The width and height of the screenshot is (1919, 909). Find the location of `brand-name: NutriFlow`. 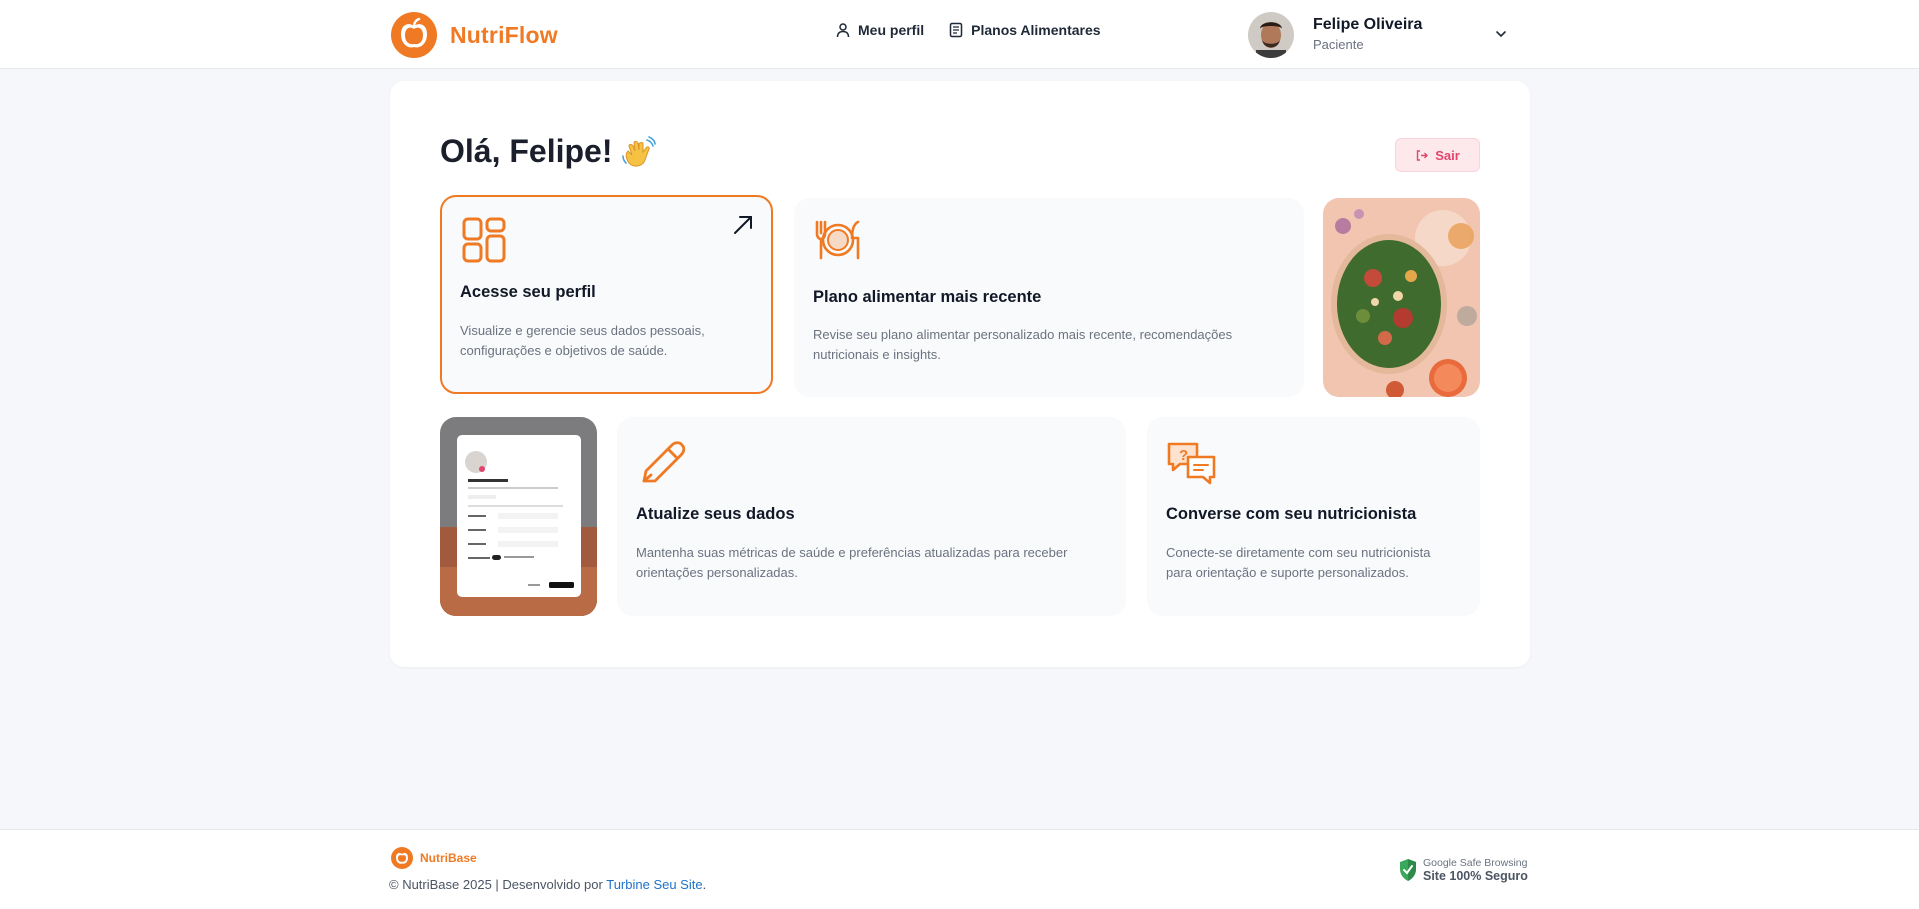

brand-name: NutriFlow is located at coordinates (504, 34).